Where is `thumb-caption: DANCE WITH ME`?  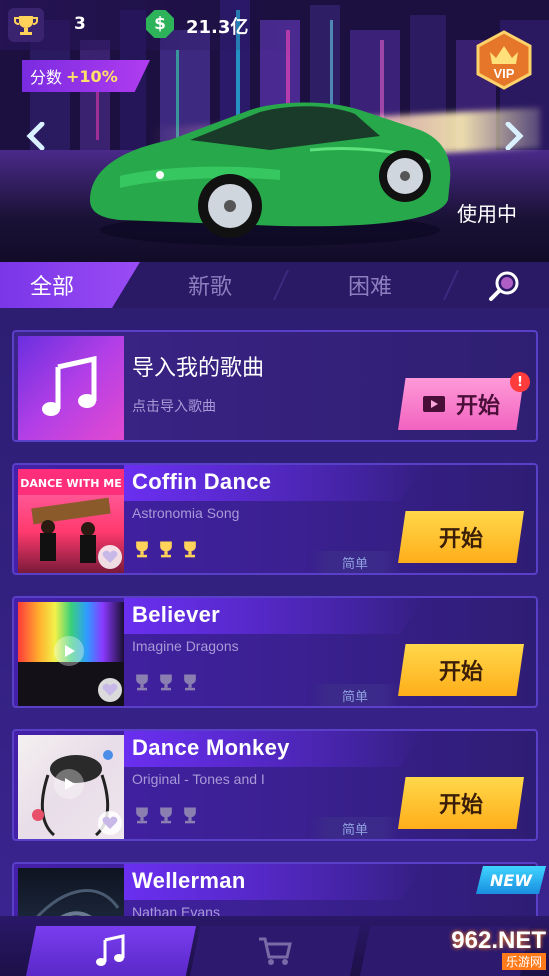
thumb-caption: DANCE WITH ME is located at coordinates (71, 483).